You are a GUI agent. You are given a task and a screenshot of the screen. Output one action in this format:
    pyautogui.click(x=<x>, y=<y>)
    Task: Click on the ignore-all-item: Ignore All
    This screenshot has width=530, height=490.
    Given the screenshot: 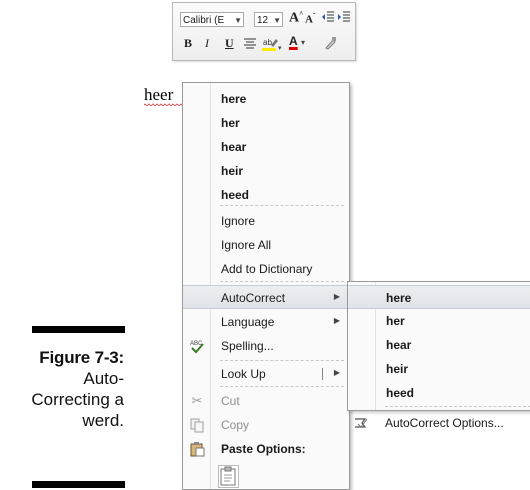 What is the action you would take?
    pyautogui.click(x=266, y=245)
    